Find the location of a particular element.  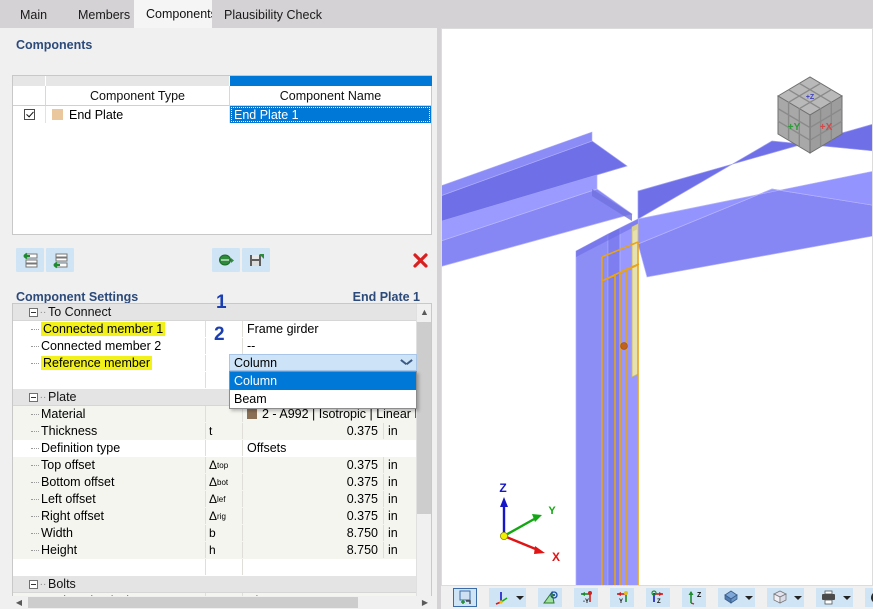

column-header-component-type: Component Type is located at coordinates (138, 96).